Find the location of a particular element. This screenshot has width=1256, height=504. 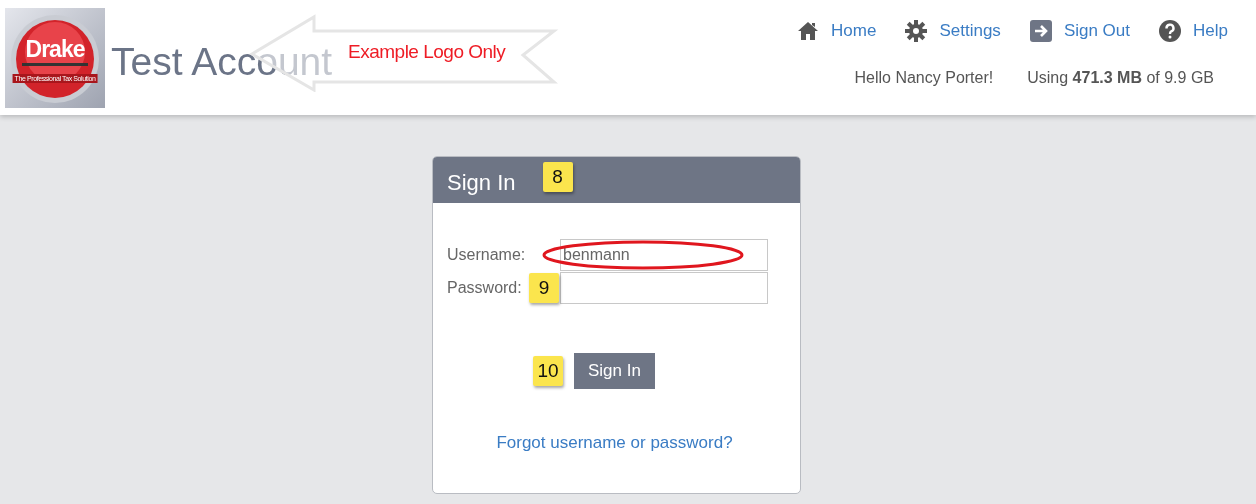

nav-link: Sign Out is located at coordinates (1080, 31).